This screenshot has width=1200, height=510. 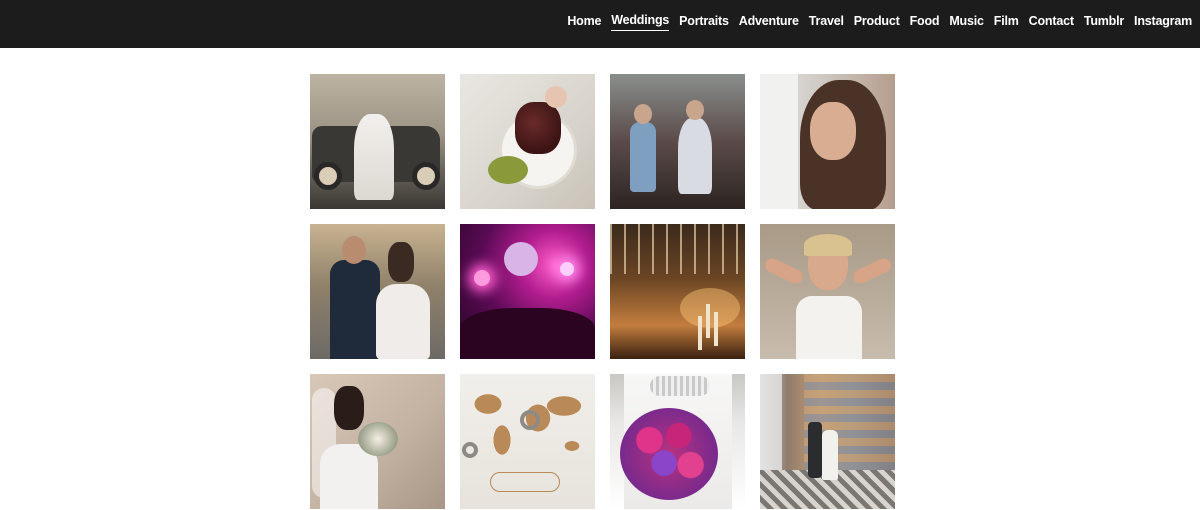 What do you see at coordinates (1006, 22) in the screenshot?
I see `nav-film: Film` at bounding box center [1006, 22].